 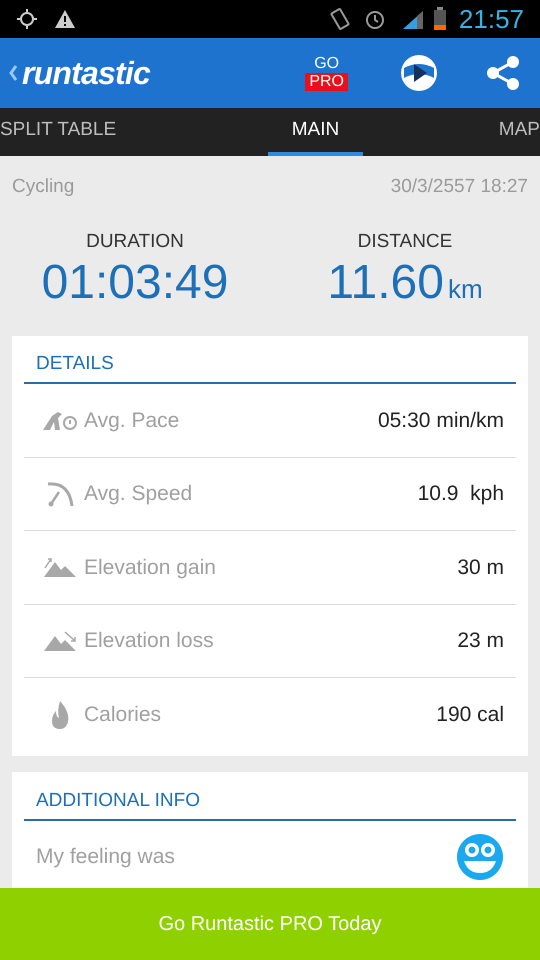 I want to click on mountain-down-icon, so click(x=60, y=641).